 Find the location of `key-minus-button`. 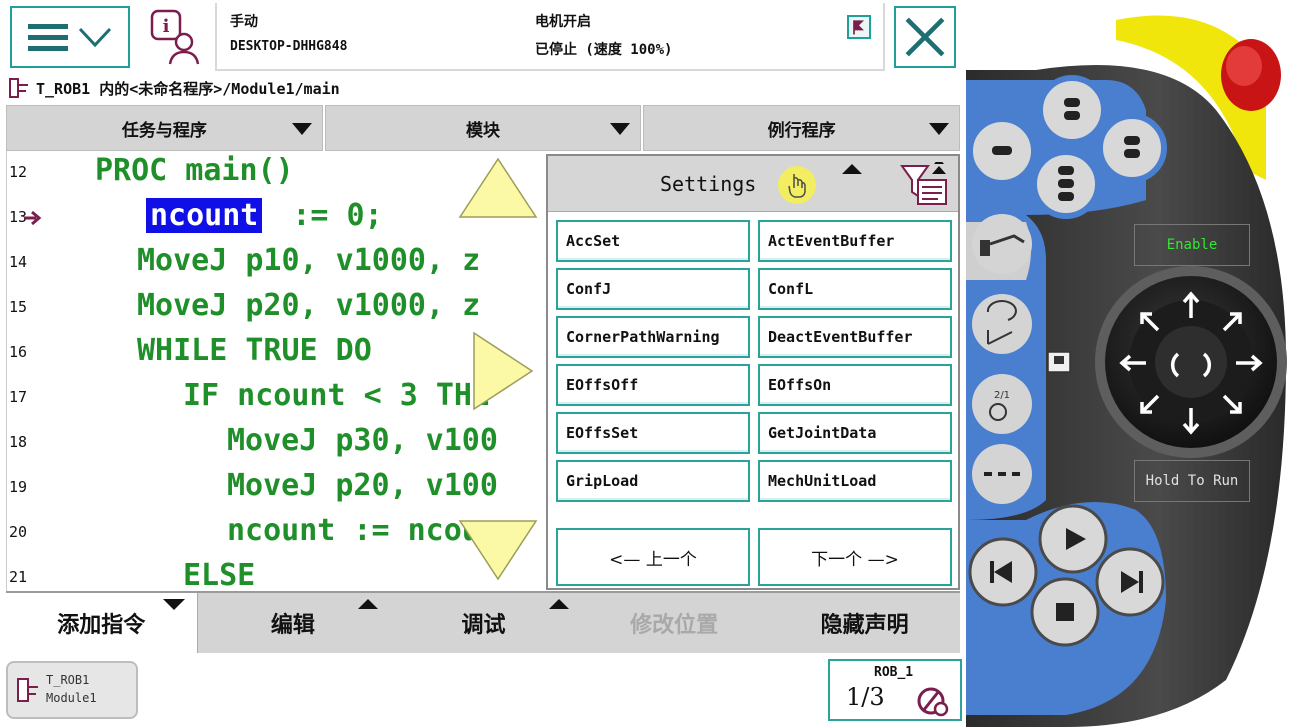

key-minus-button is located at coordinates (1002, 151).